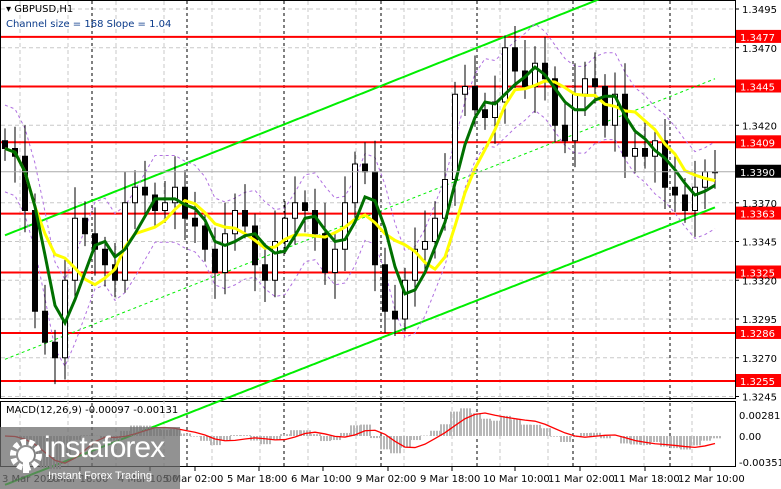  I want to click on time-label: 12 Mar 10:00, so click(711, 479).